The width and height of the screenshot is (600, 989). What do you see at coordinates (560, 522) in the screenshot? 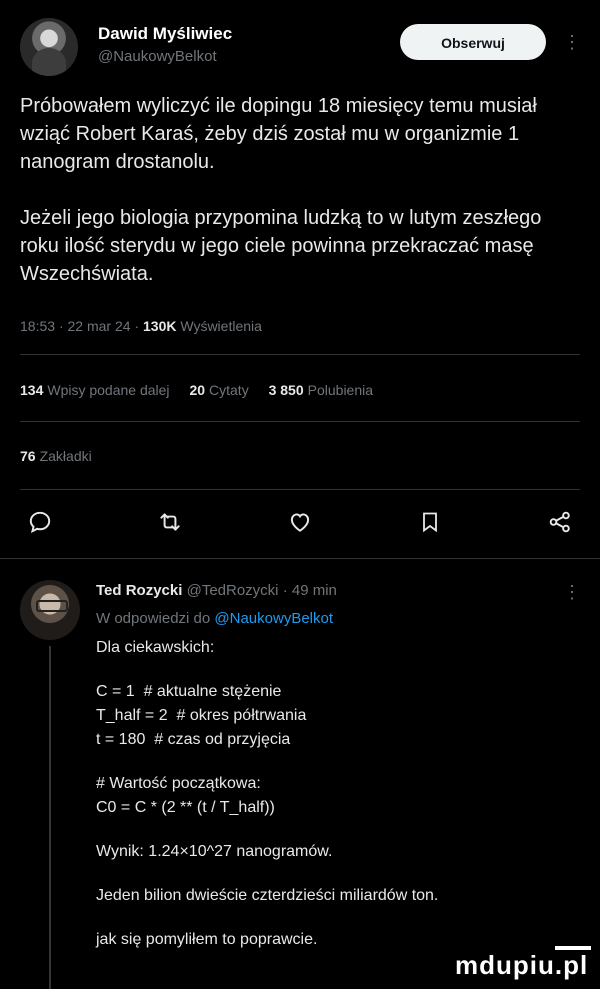
I see `share-icon` at bounding box center [560, 522].